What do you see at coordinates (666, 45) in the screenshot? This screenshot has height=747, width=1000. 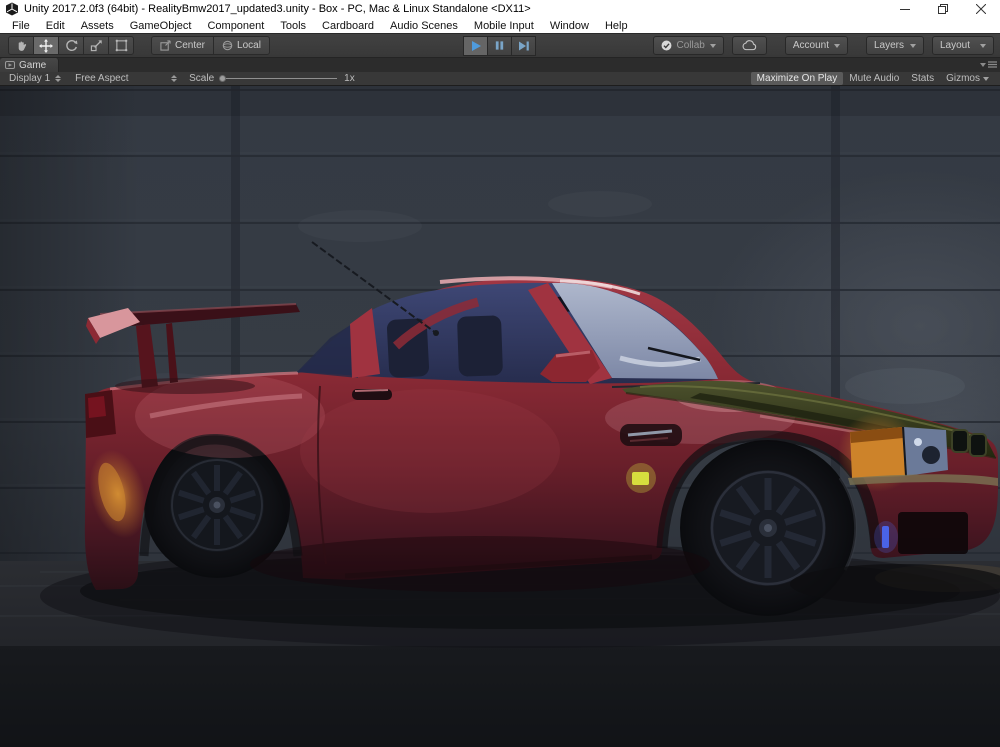 I see `collab-check-icon` at bounding box center [666, 45].